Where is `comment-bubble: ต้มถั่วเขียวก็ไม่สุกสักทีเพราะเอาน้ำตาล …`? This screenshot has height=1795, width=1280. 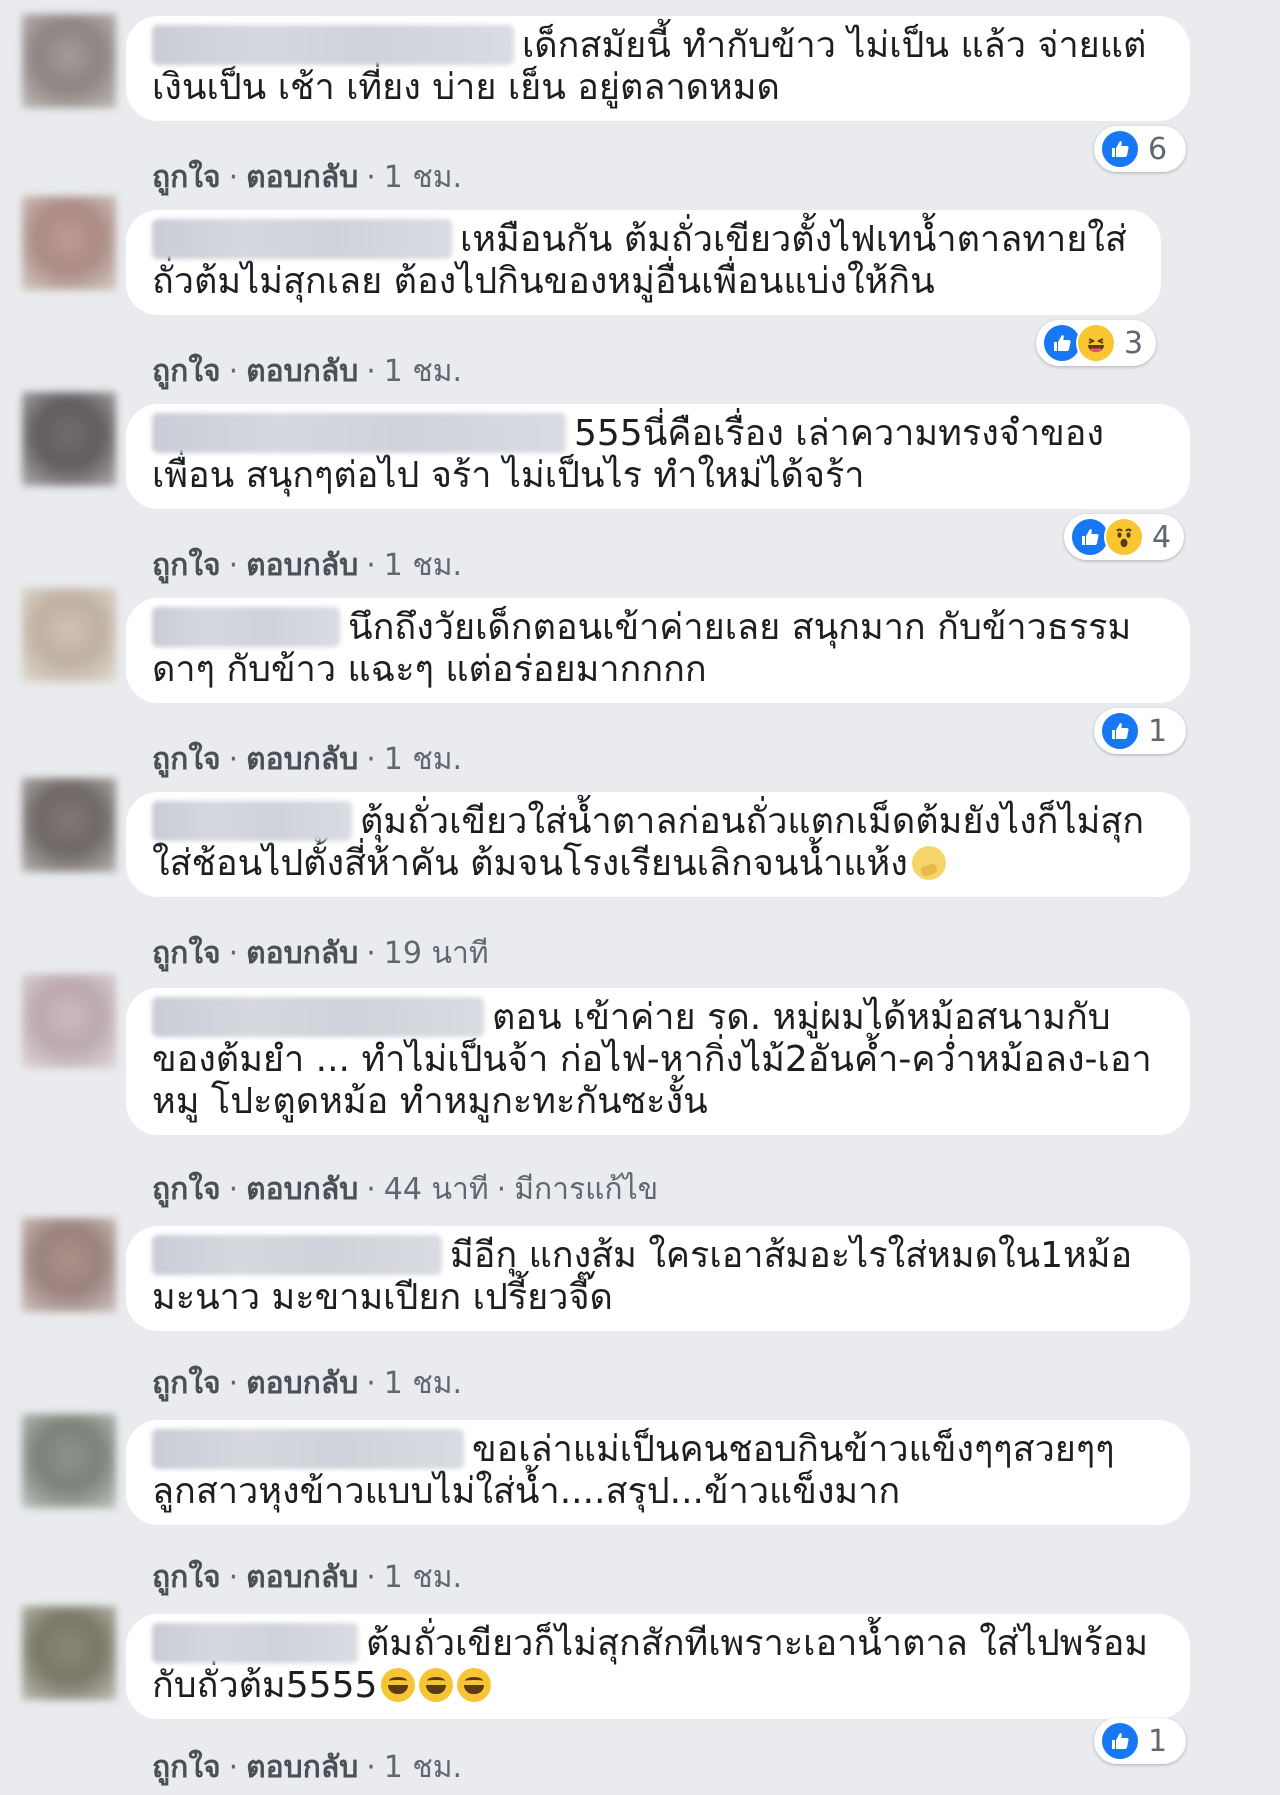
comment-bubble: ต้มถั่วเขียวก็ไม่สุกสักทีเพราะเอาน้ำตาล … is located at coordinates (658, 1666).